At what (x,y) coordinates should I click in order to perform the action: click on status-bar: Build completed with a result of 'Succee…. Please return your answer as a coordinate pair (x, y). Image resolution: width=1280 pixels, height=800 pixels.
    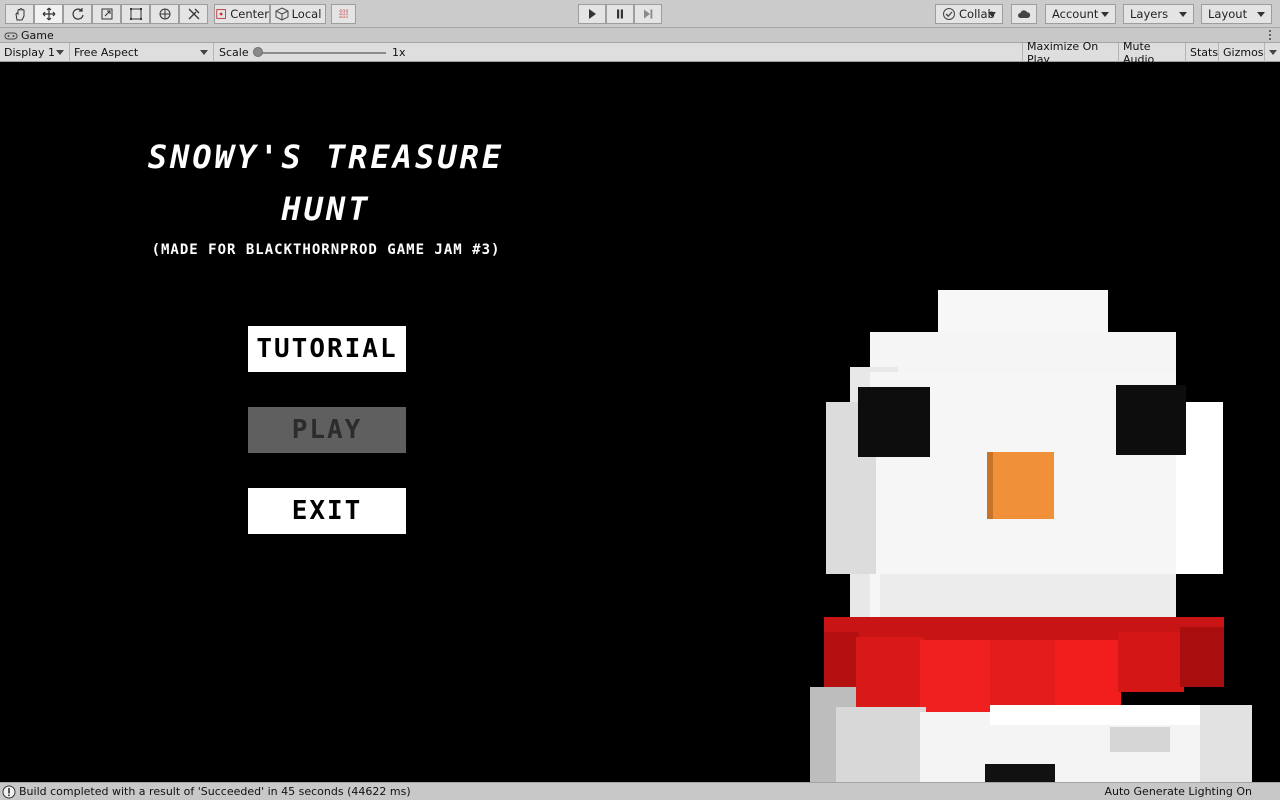
    Looking at the image, I should click on (640, 791).